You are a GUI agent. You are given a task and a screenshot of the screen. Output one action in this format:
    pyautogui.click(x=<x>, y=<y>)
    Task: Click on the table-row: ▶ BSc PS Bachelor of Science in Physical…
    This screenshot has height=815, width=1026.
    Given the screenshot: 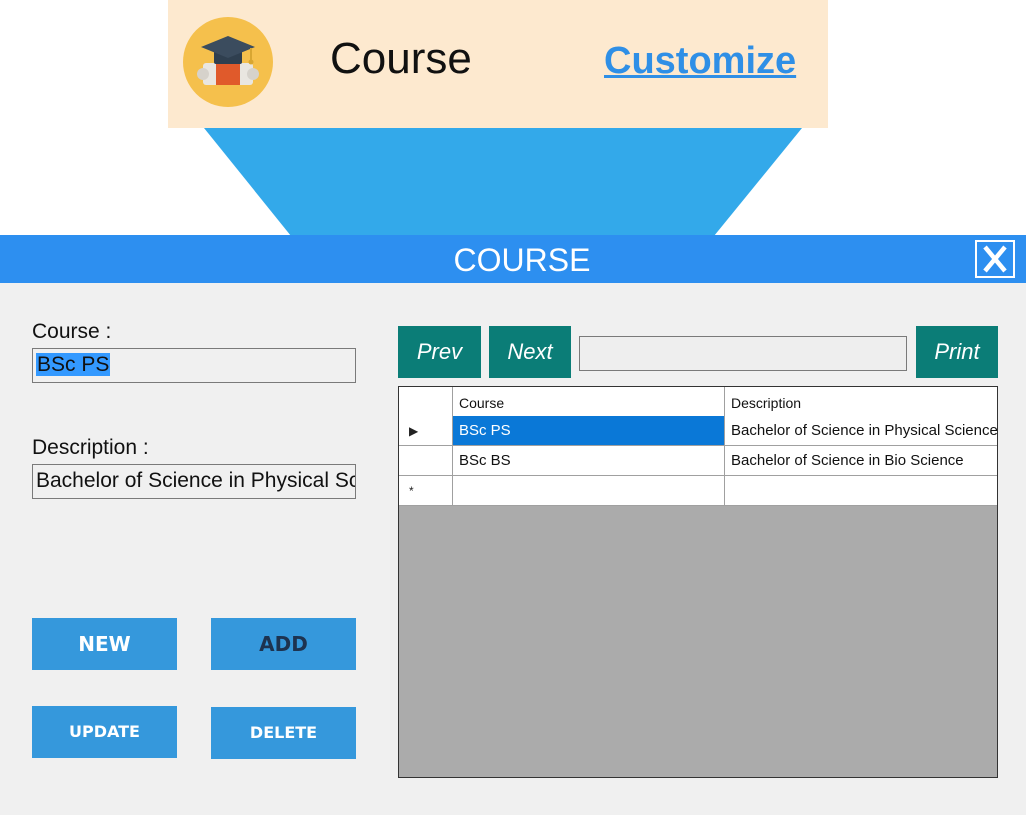 What is the action you would take?
    pyautogui.click(x=698, y=431)
    